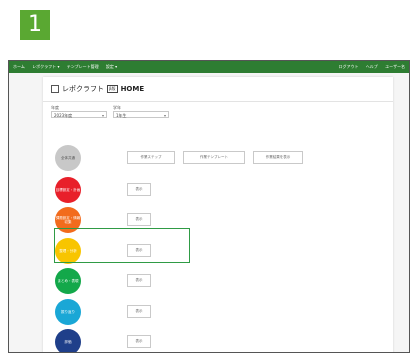 The image size is (420, 356). Describe the element at coordinates (278, 157) in the screenshot. I see `category-action-button: 作業結果を表示` at that location.